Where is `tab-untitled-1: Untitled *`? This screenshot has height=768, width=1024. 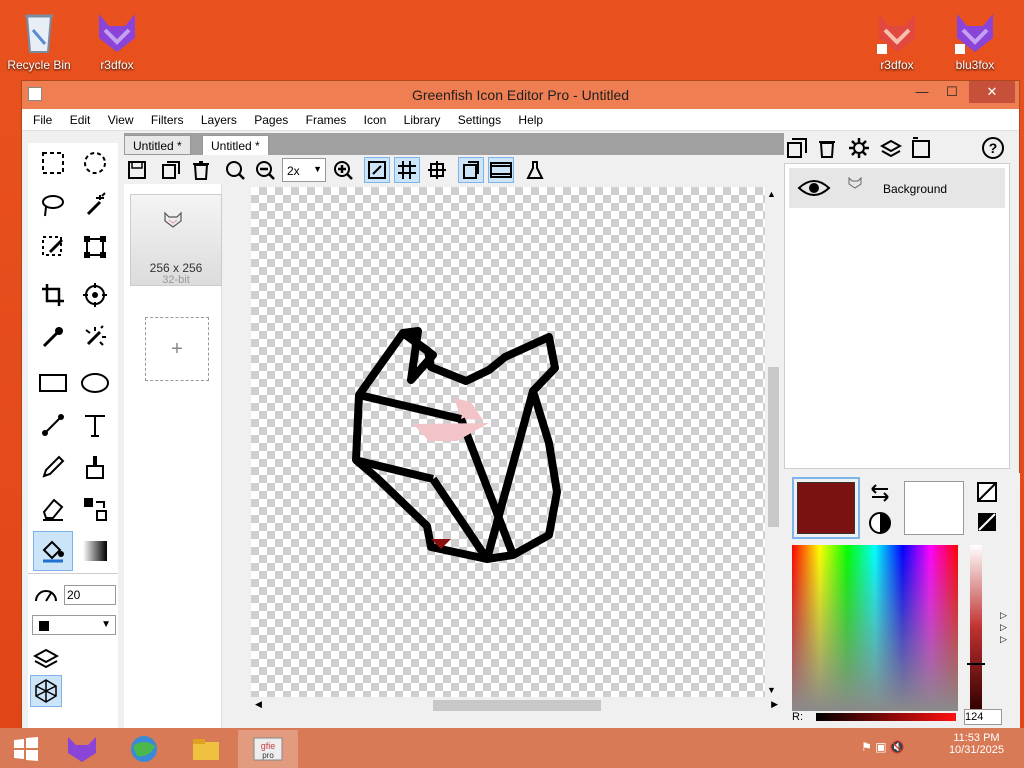 tab-untitled-1: Untitled * is located at coordinates (157, 145).